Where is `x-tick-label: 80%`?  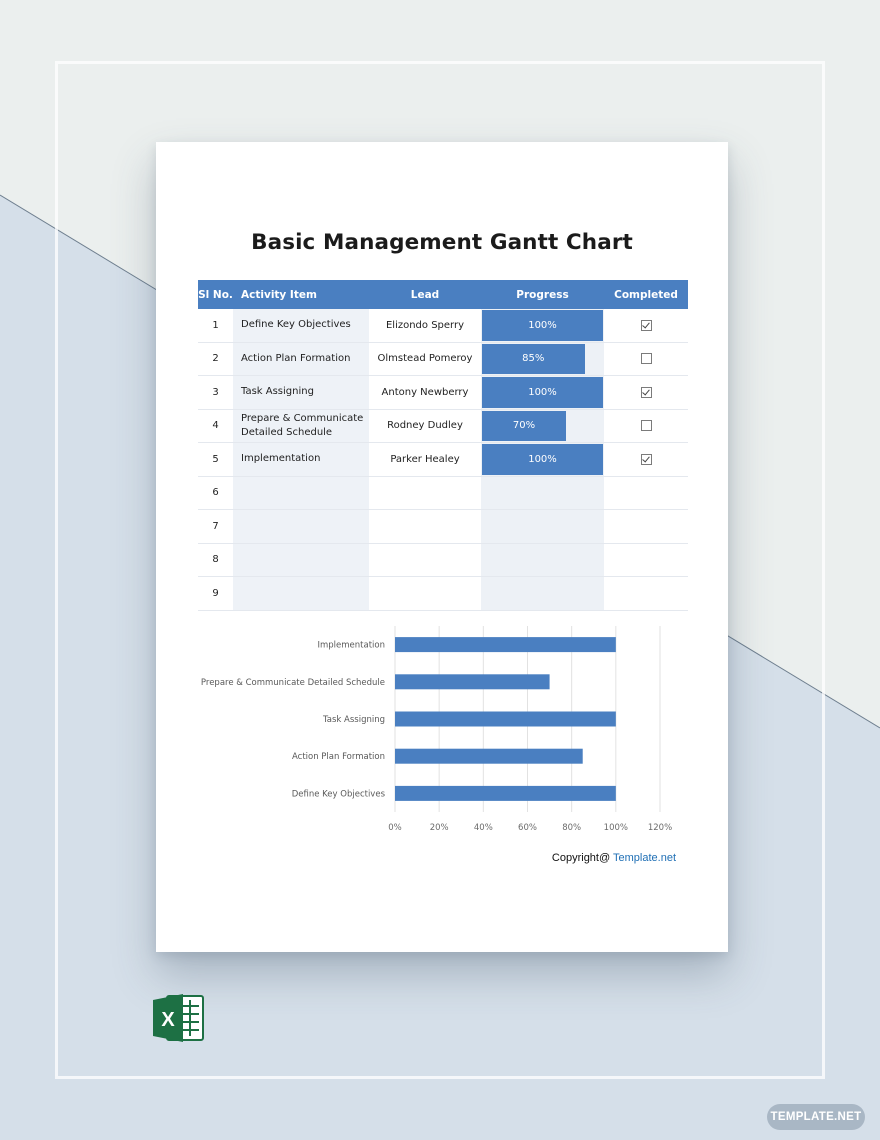
x-tick-label: 80% is located at coordinates (571, 828).